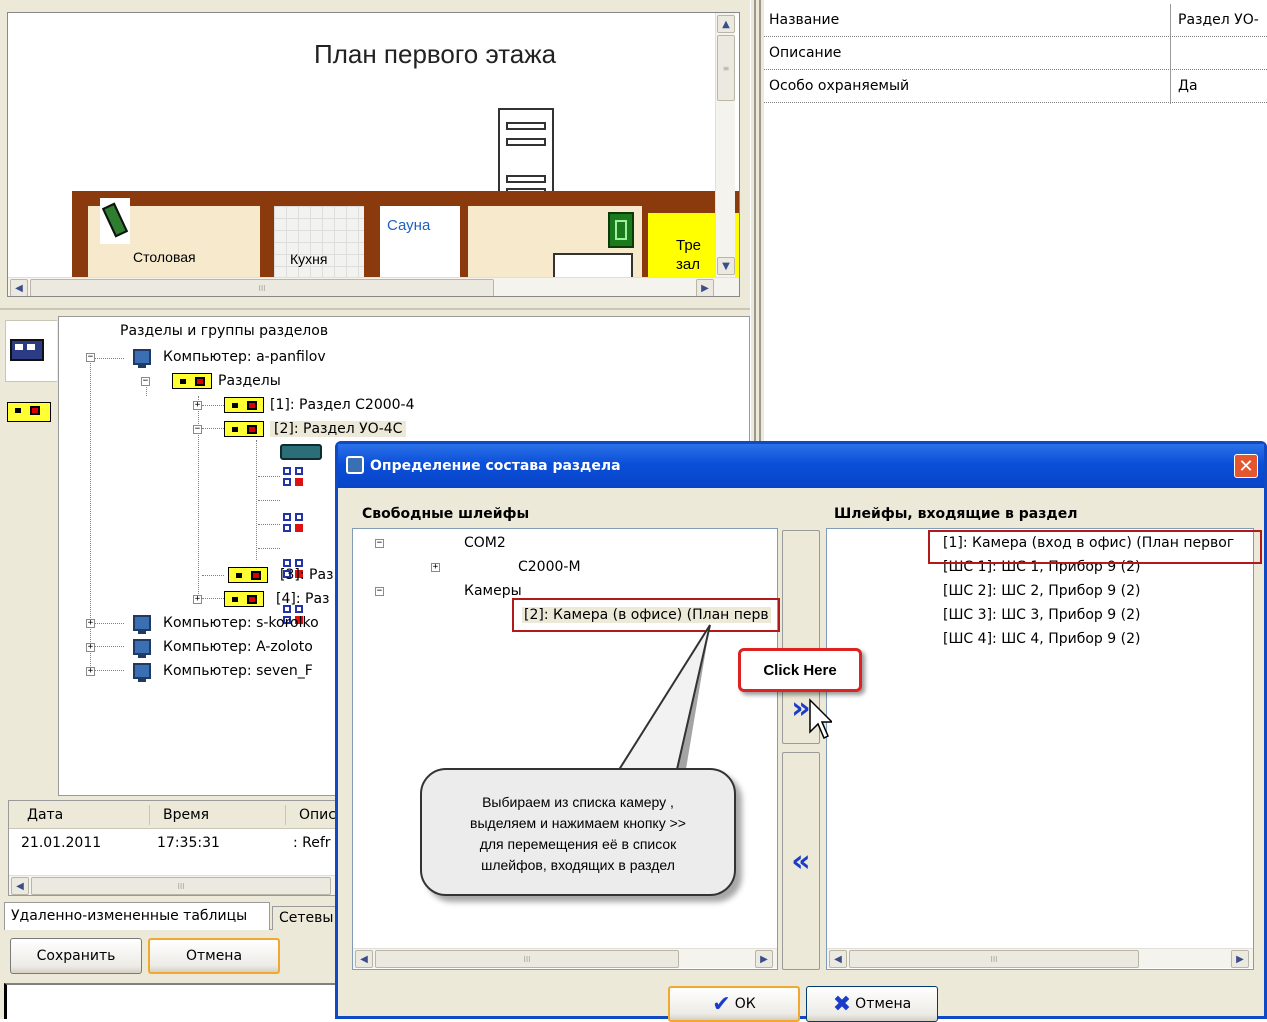  What do you see at coordinates (305, 453) in the screenshot?
I see `camera-icon` at bounding box center [305, 453].